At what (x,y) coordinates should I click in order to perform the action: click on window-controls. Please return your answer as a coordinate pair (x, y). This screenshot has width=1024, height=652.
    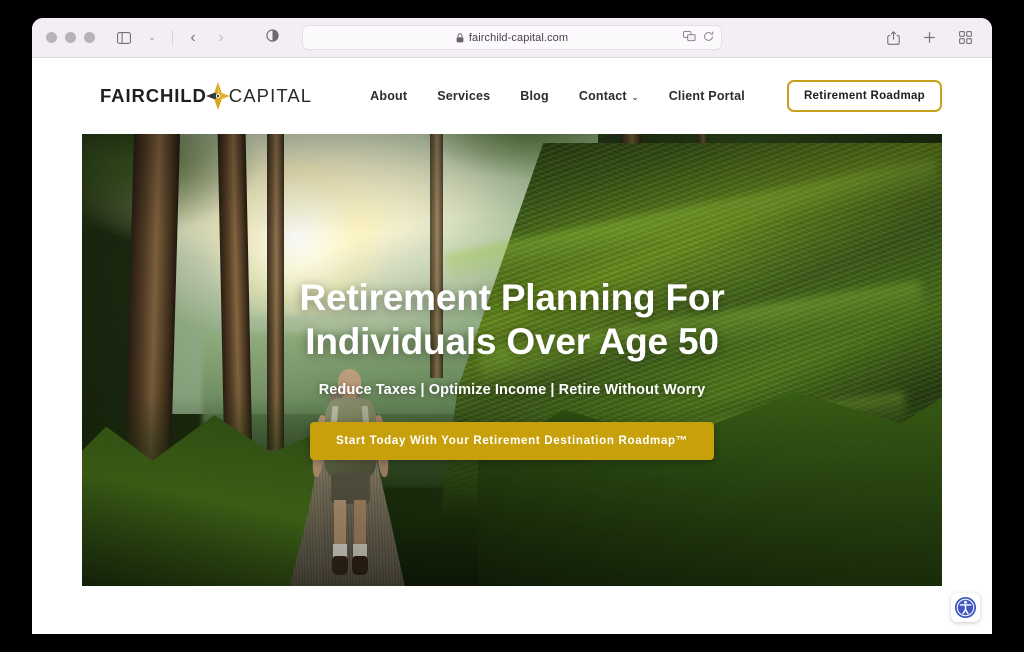
    Looking at the image, I should click on (70, 37).